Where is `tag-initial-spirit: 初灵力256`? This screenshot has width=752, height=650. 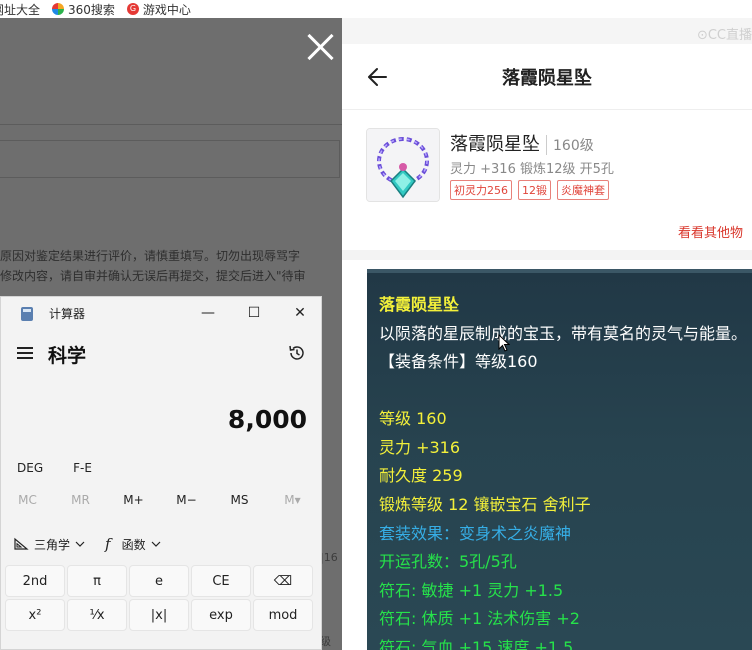
tag-initial-spirit: 初灵力256 is located at coordinates (481, 190).